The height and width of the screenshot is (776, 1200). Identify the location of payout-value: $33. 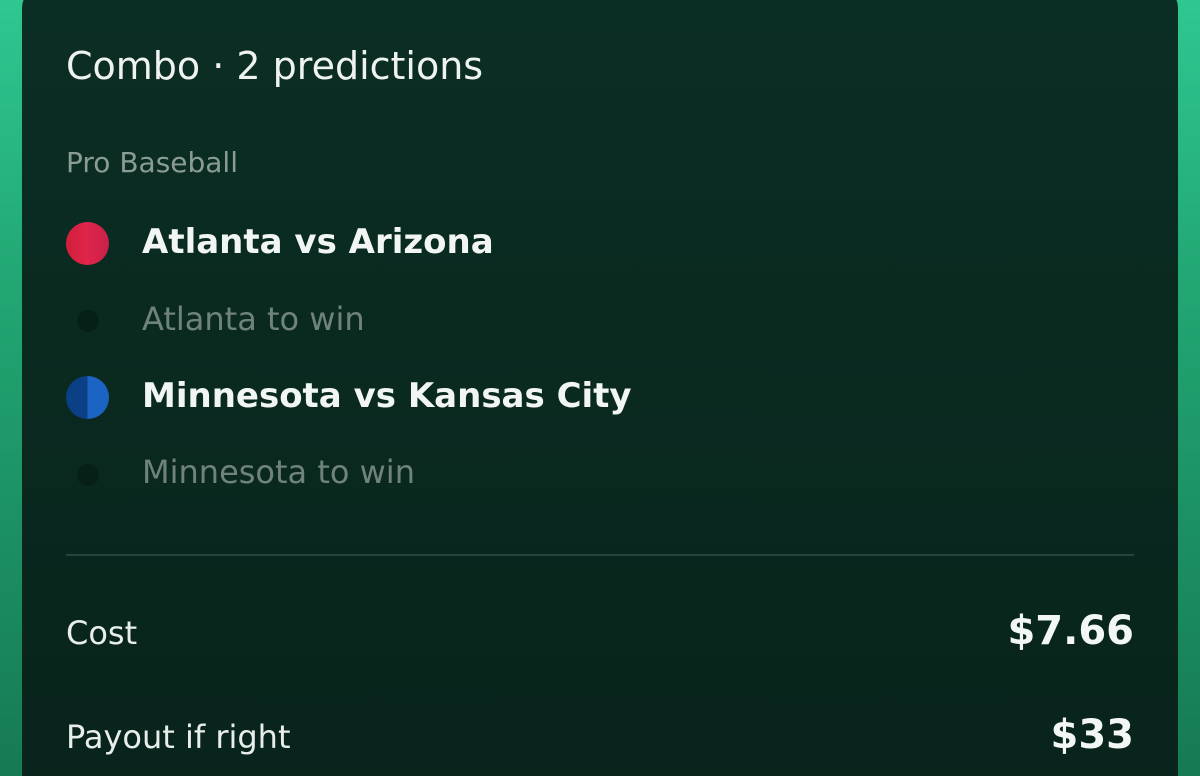
(1092, 735).